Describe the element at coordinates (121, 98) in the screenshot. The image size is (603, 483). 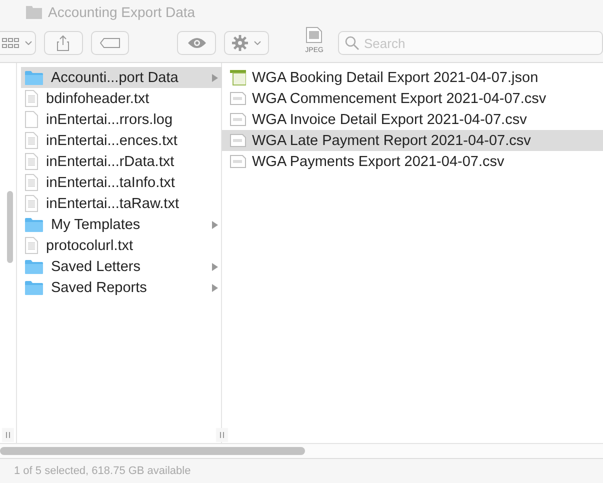
I see `file-row: bdinfoheader.txt` at that location.